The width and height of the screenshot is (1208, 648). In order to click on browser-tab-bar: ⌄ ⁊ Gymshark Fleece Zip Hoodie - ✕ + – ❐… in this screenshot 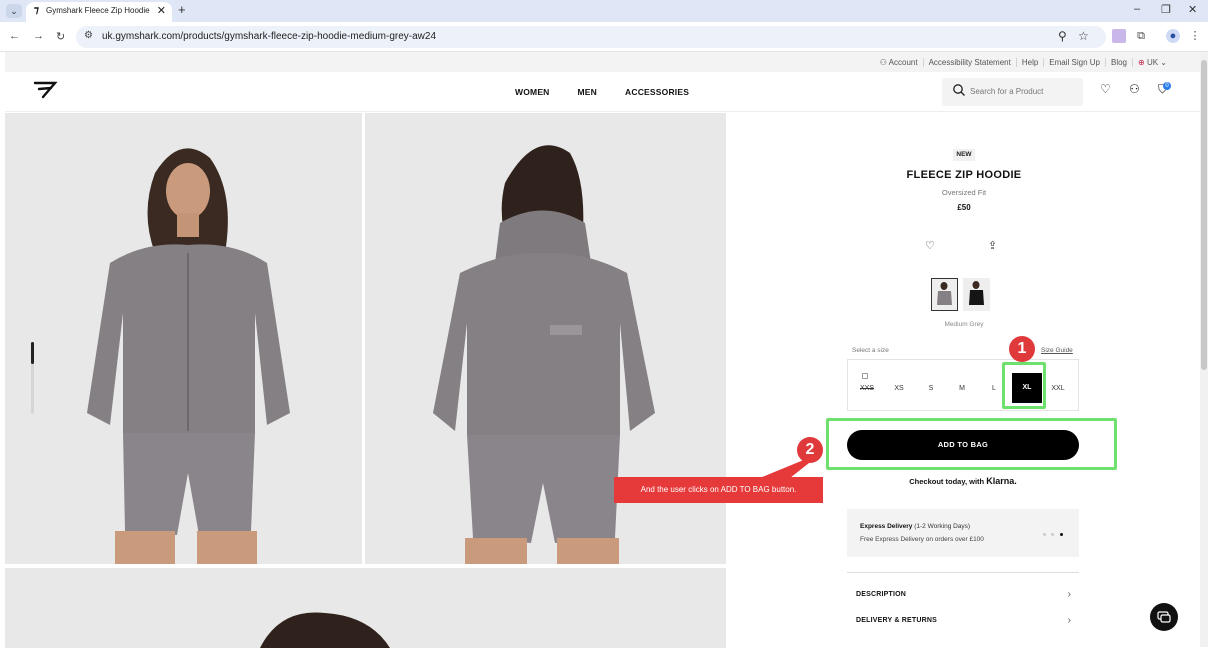, I will do `click(604, 11)`.